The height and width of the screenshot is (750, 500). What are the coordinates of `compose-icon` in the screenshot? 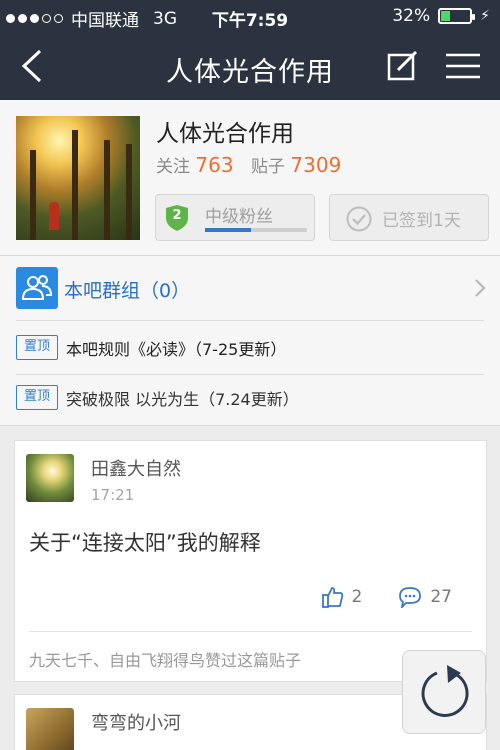 It's located at (402, 66).